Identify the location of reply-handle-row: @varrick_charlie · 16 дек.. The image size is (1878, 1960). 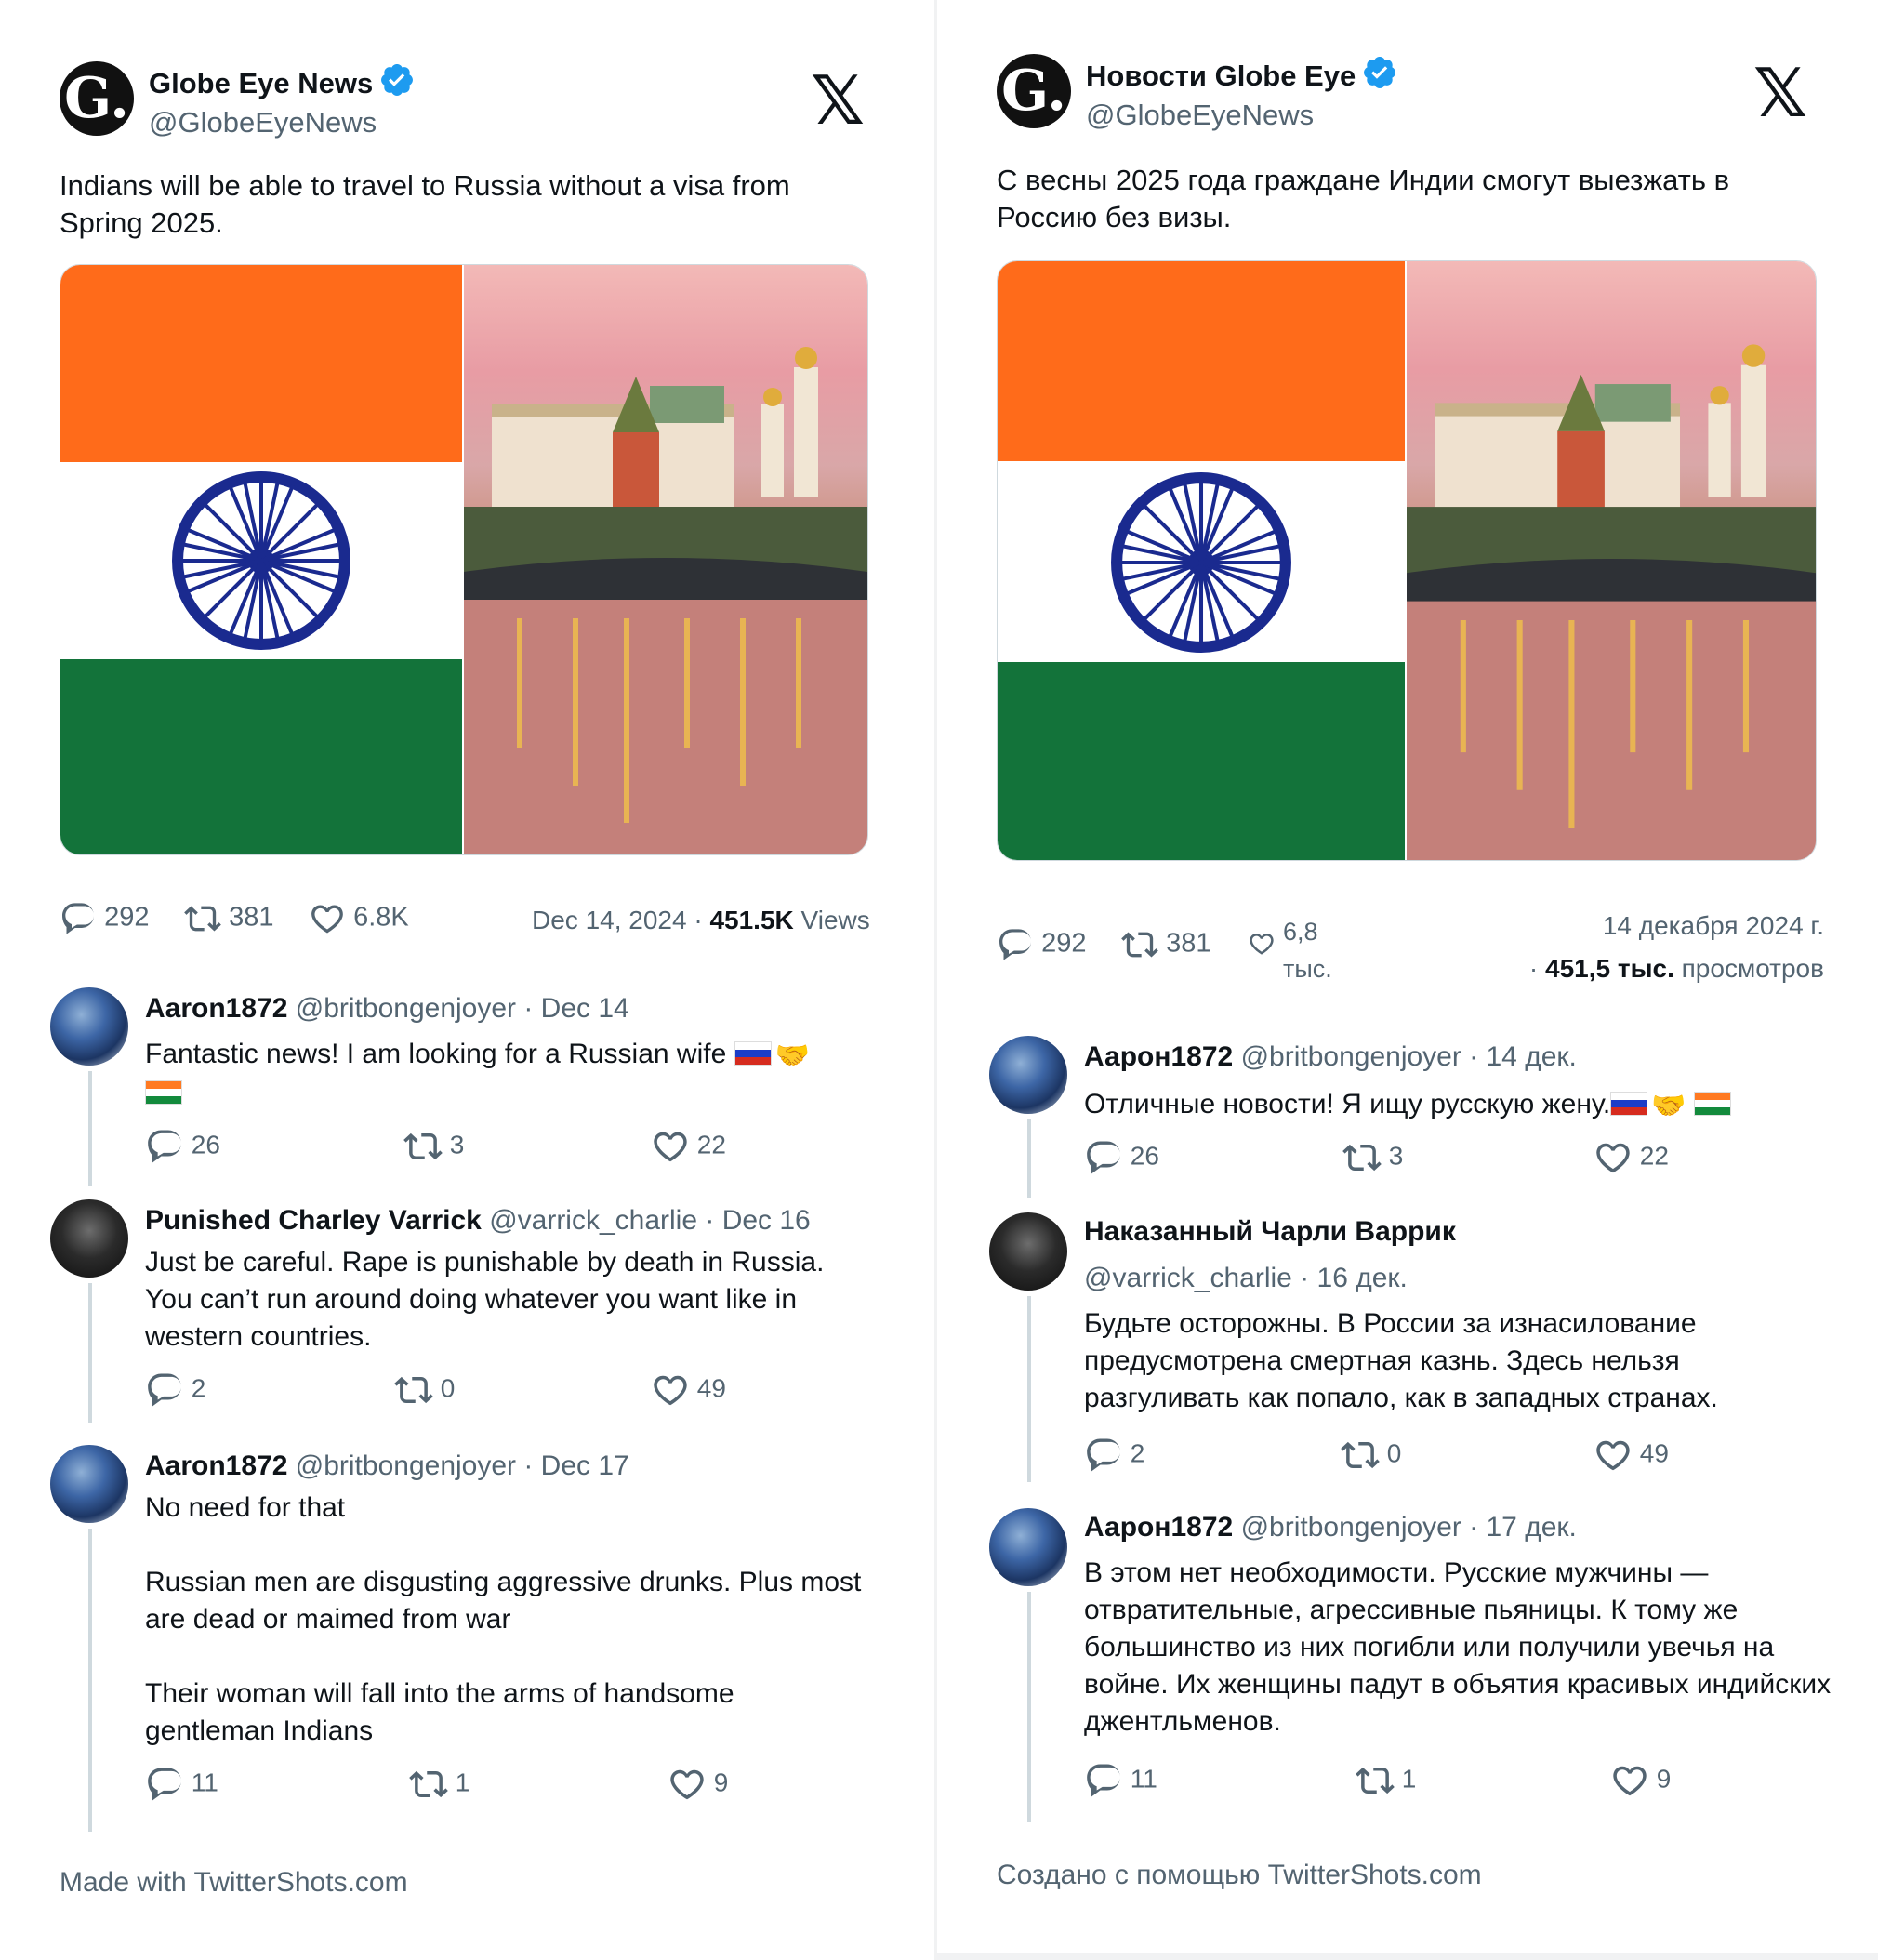
(1246, 1278).